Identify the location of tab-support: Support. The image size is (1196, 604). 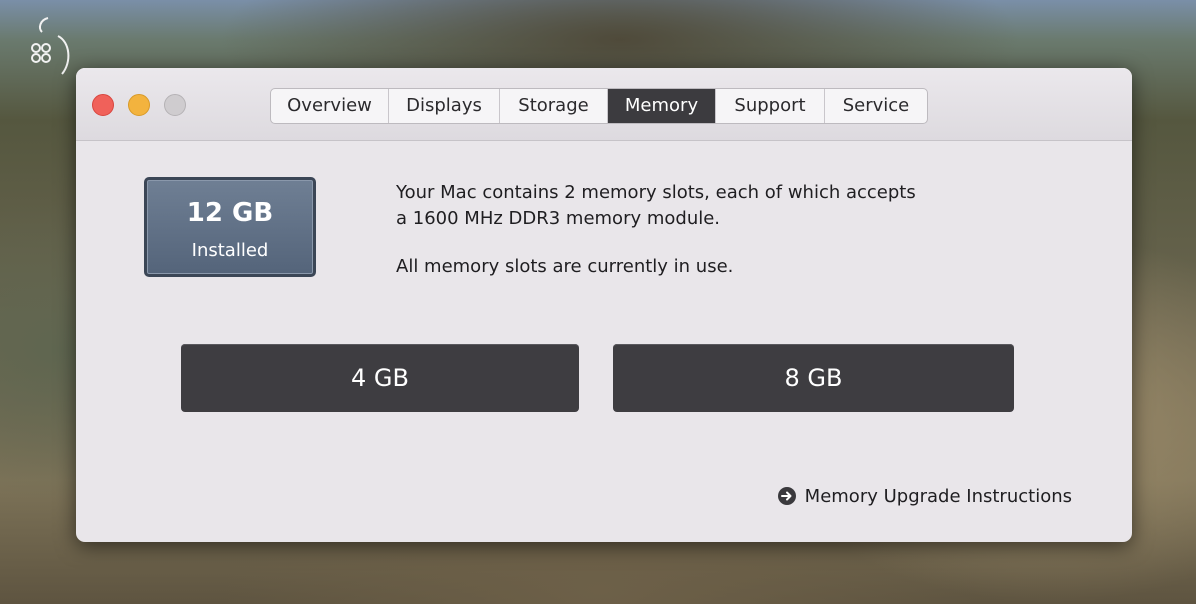
(770, 106).